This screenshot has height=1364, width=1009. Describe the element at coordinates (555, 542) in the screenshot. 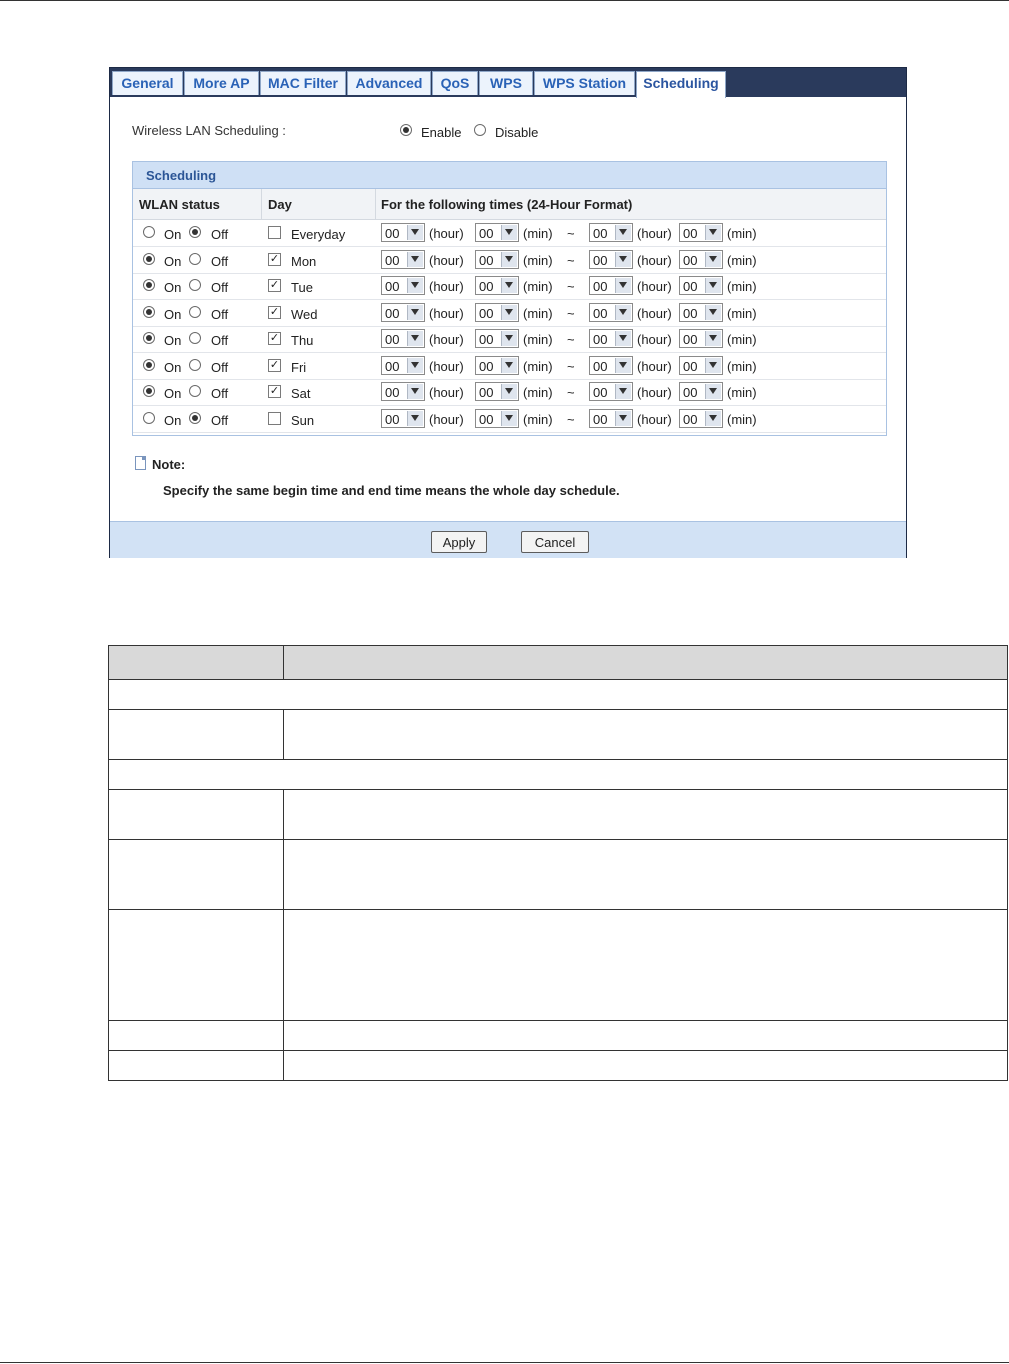

I see `cancel-button: Cancel` at that location.